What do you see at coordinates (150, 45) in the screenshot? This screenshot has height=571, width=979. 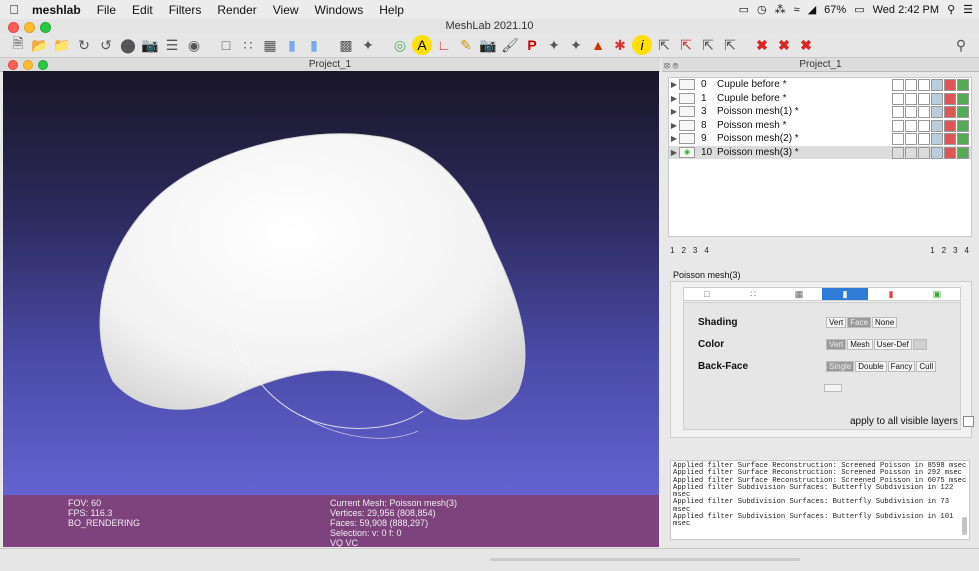 I see `snapshot-icon: 📷` at bounding box center [150, 45].